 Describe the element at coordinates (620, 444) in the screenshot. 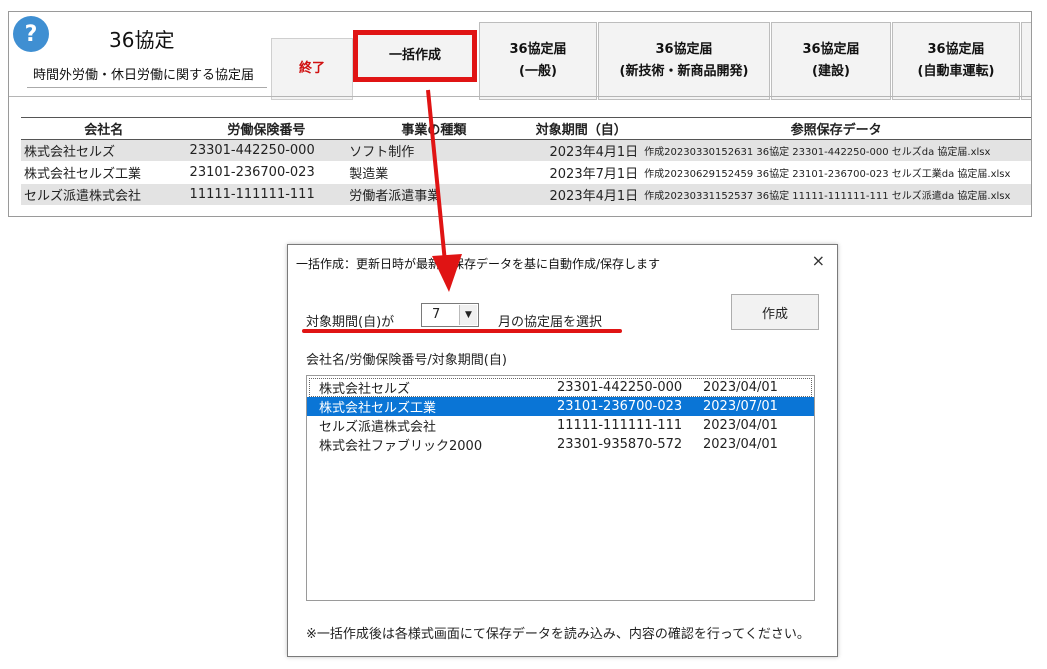

I see `list-item-number: 23301-935870-572` at that location.